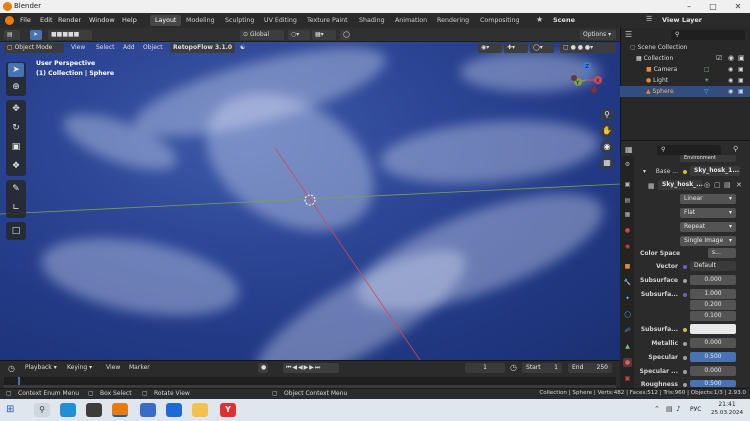 The image size is (750, 421). I want to click on camera-view-icon: ◉, so click(607, 147).